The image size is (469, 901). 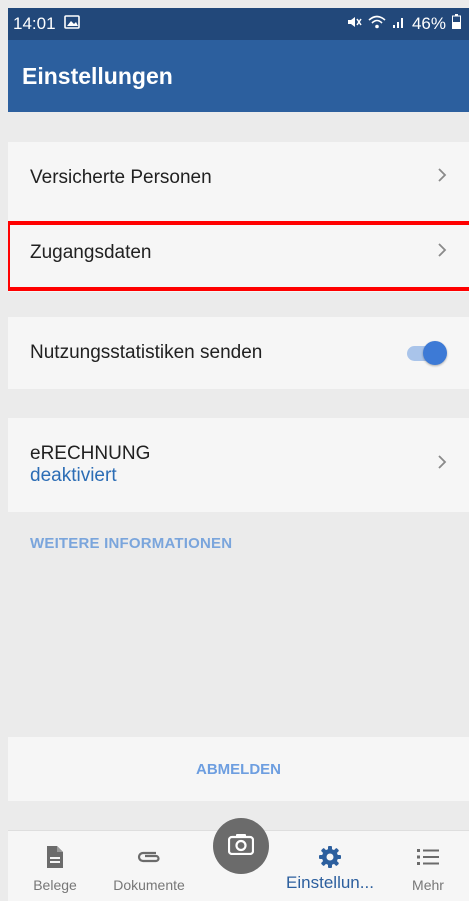 I want to click on gear-icon, so click(x=330, y=857).